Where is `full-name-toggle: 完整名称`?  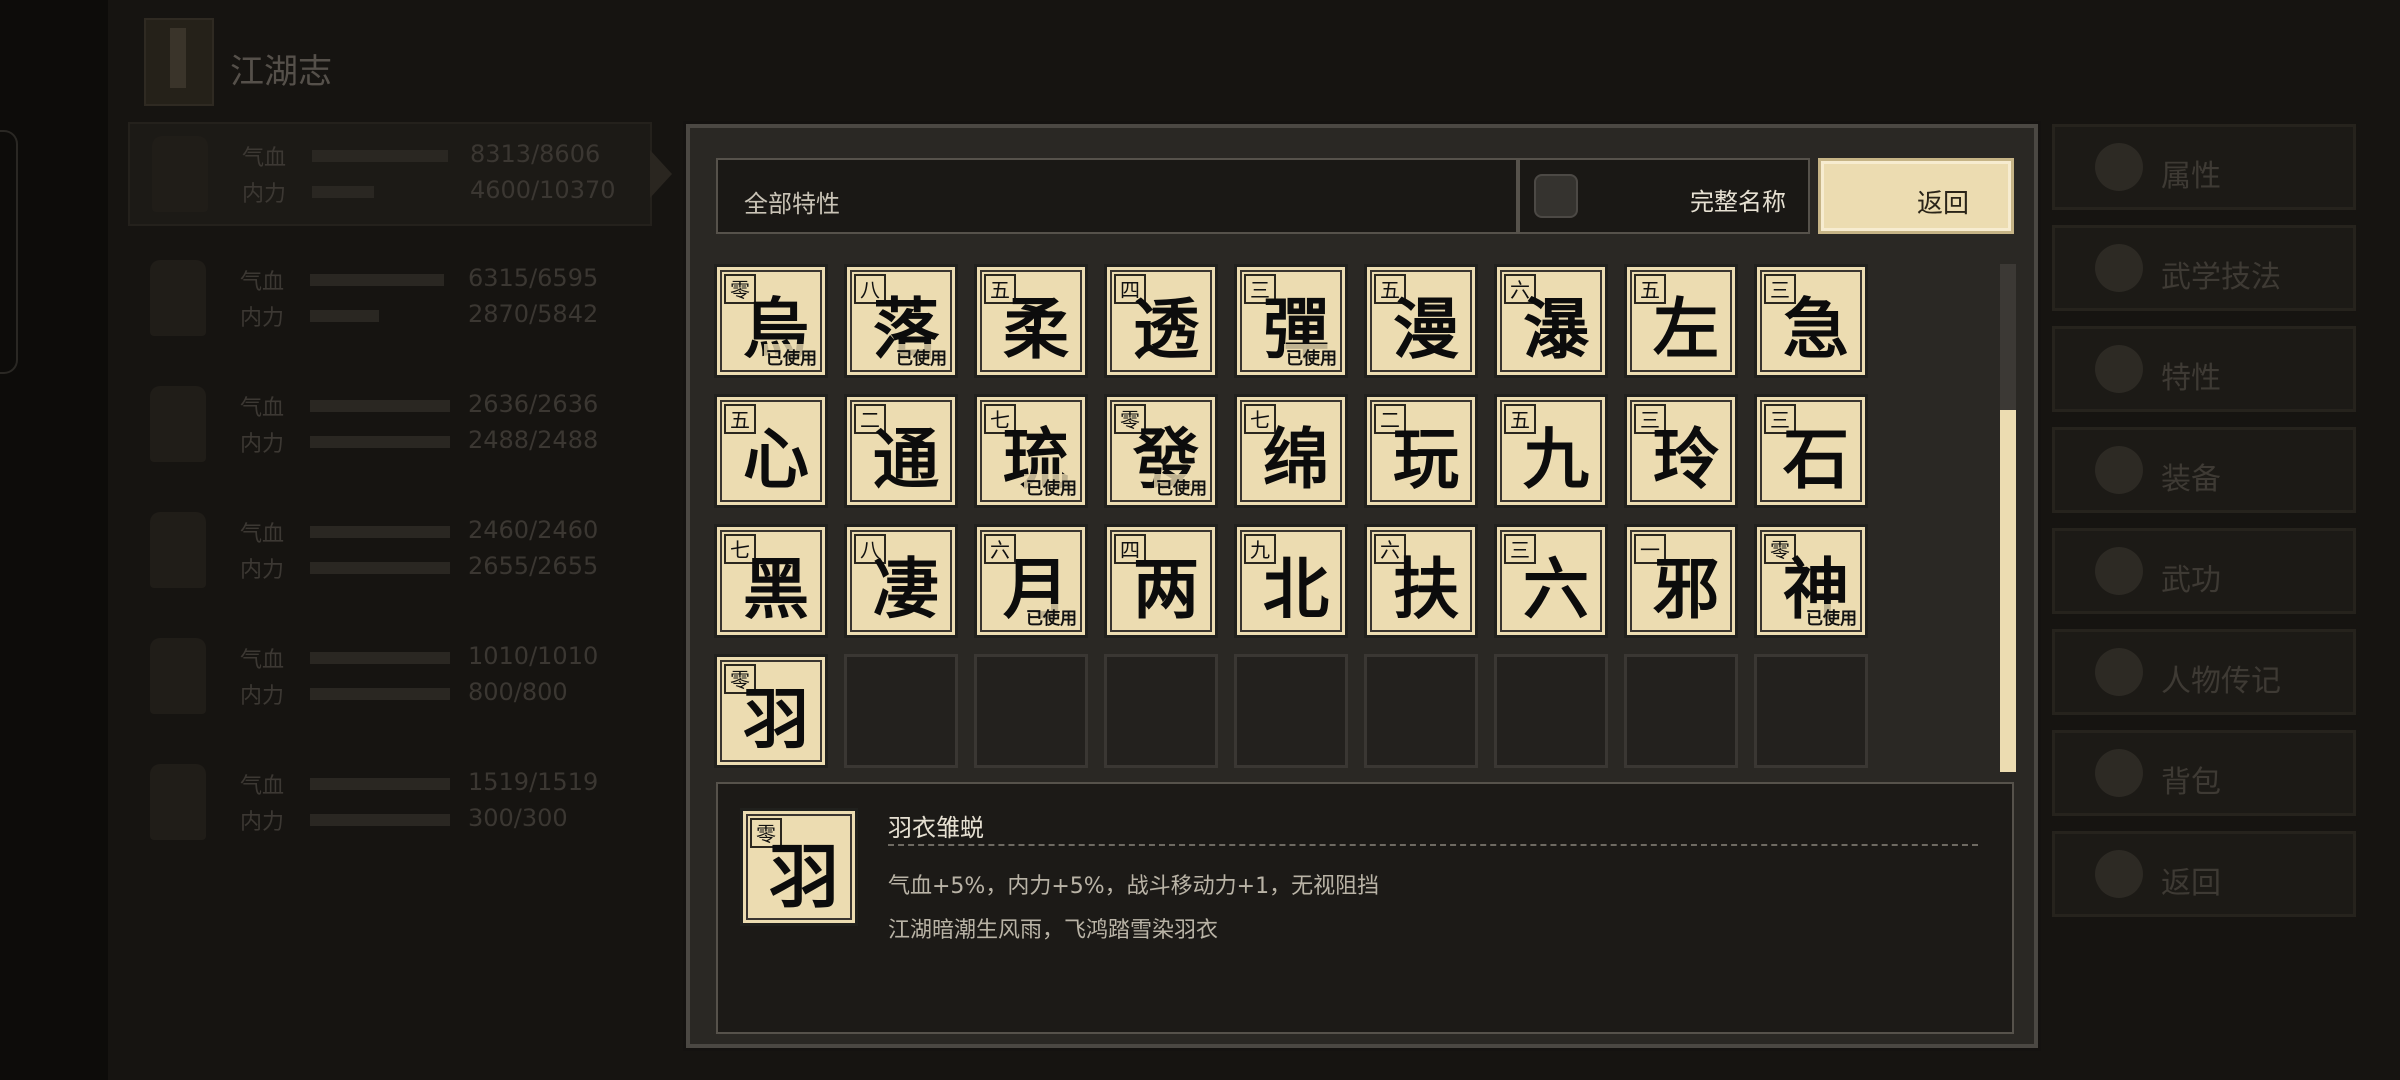 full-name-toggle: 完整名称 is located at coordinates (1664, 196).